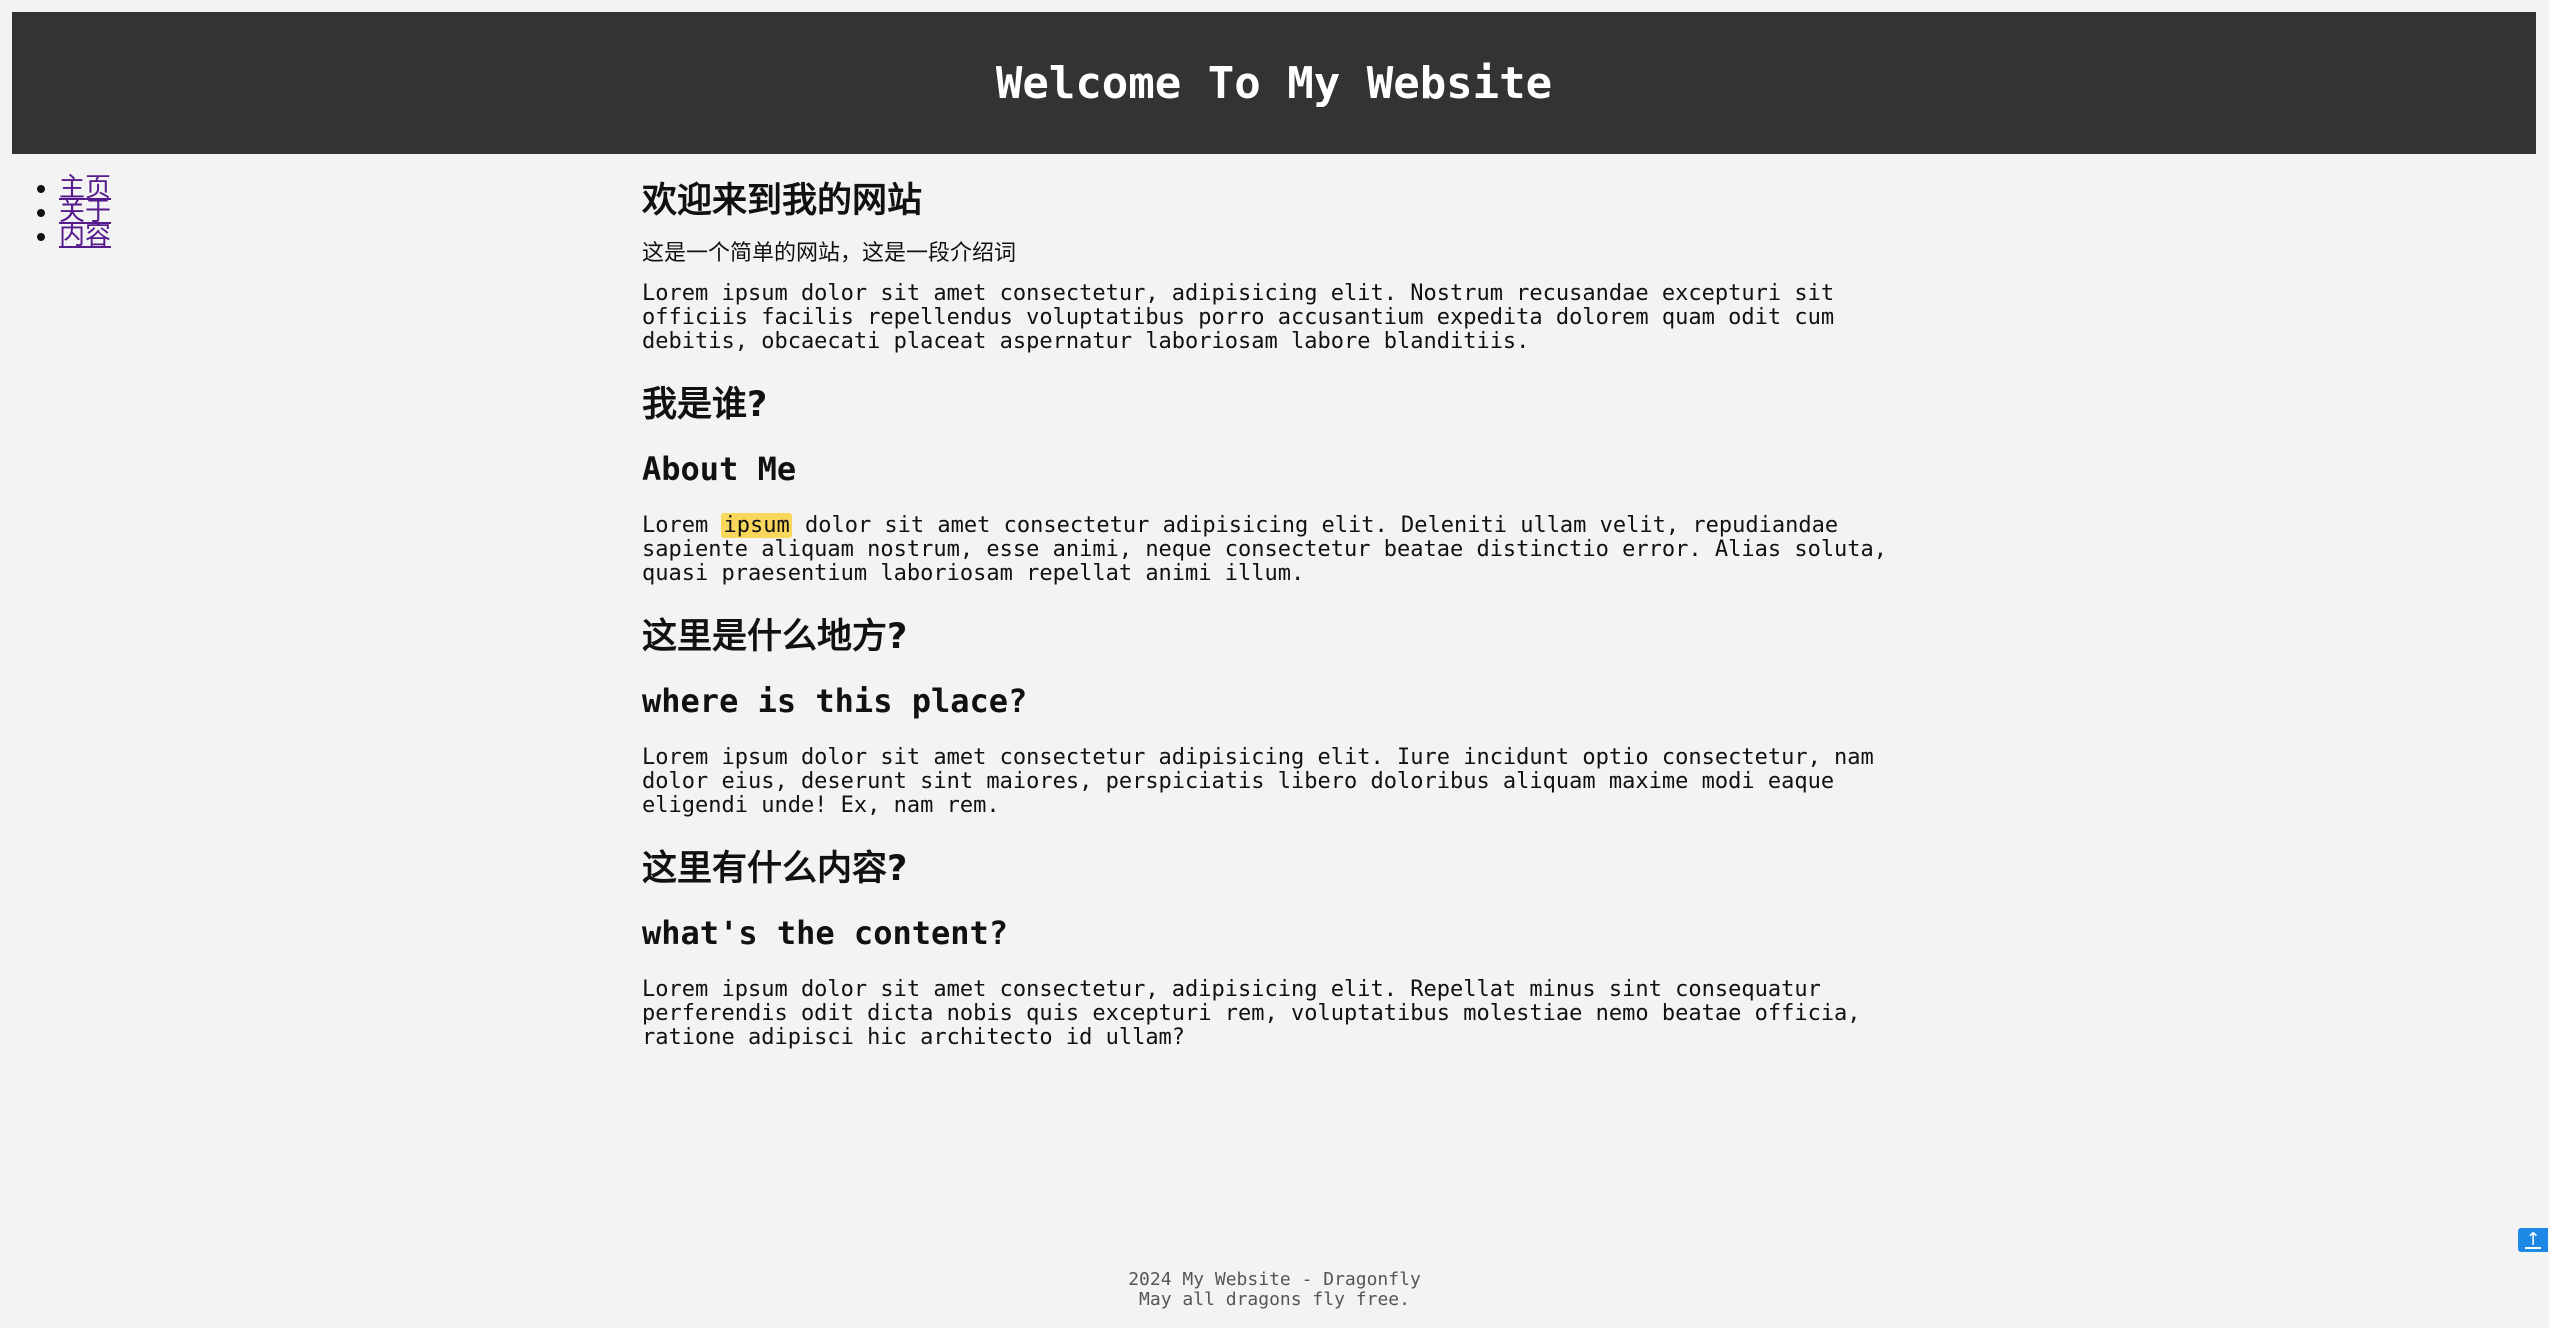 Image resolution: width=2549 pixels, height=1328 pixels. I want to click on highlighted-word: ipsum, so click(756, 525).